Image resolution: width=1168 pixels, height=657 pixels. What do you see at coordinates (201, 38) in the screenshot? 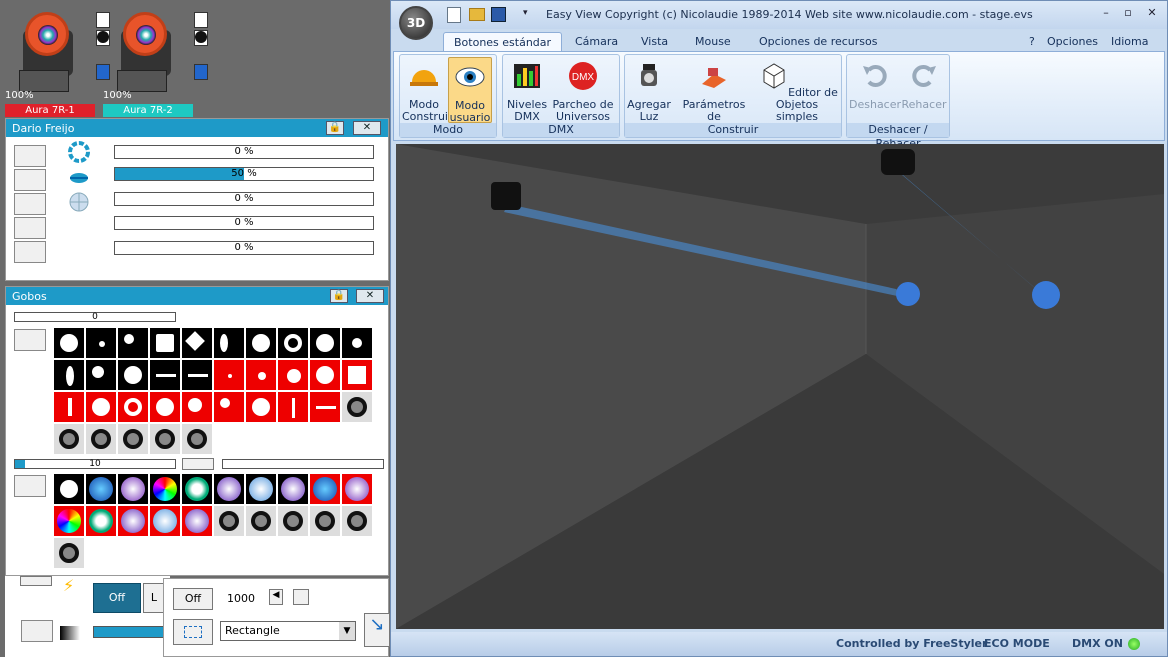
I see `black-dot-swatch` at bounding box center [201, 38].